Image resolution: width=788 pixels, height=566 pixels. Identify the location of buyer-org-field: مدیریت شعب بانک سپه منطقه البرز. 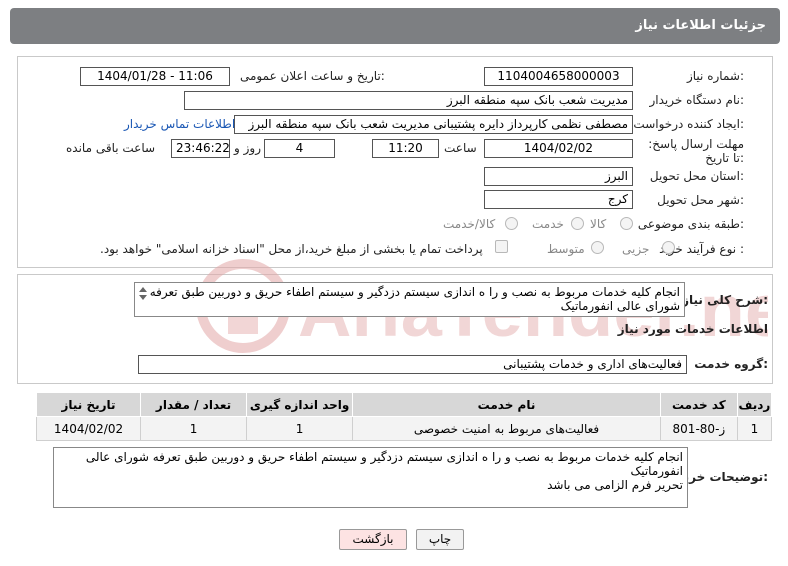
(408, 100).